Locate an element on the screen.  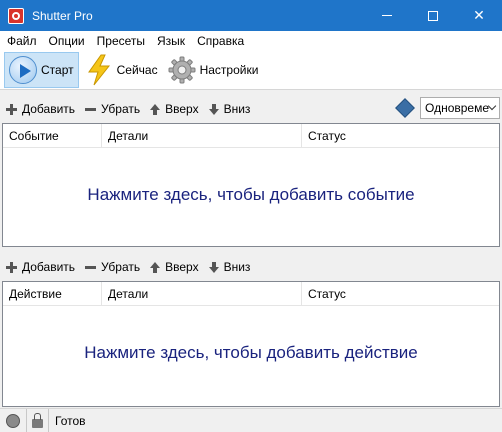
now-button: Сейчас is located at coordinates (121, 70).